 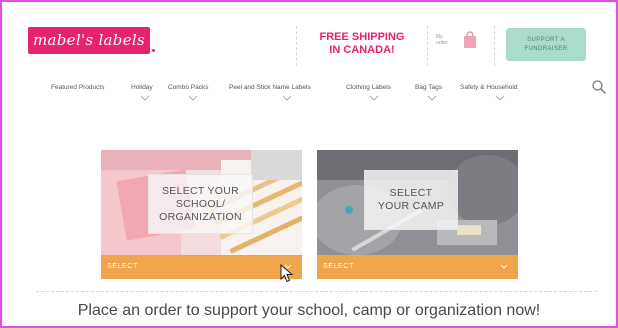 I want to click on school-overlay-line-3: ORGANIZATION, so click(x=200, y=216).